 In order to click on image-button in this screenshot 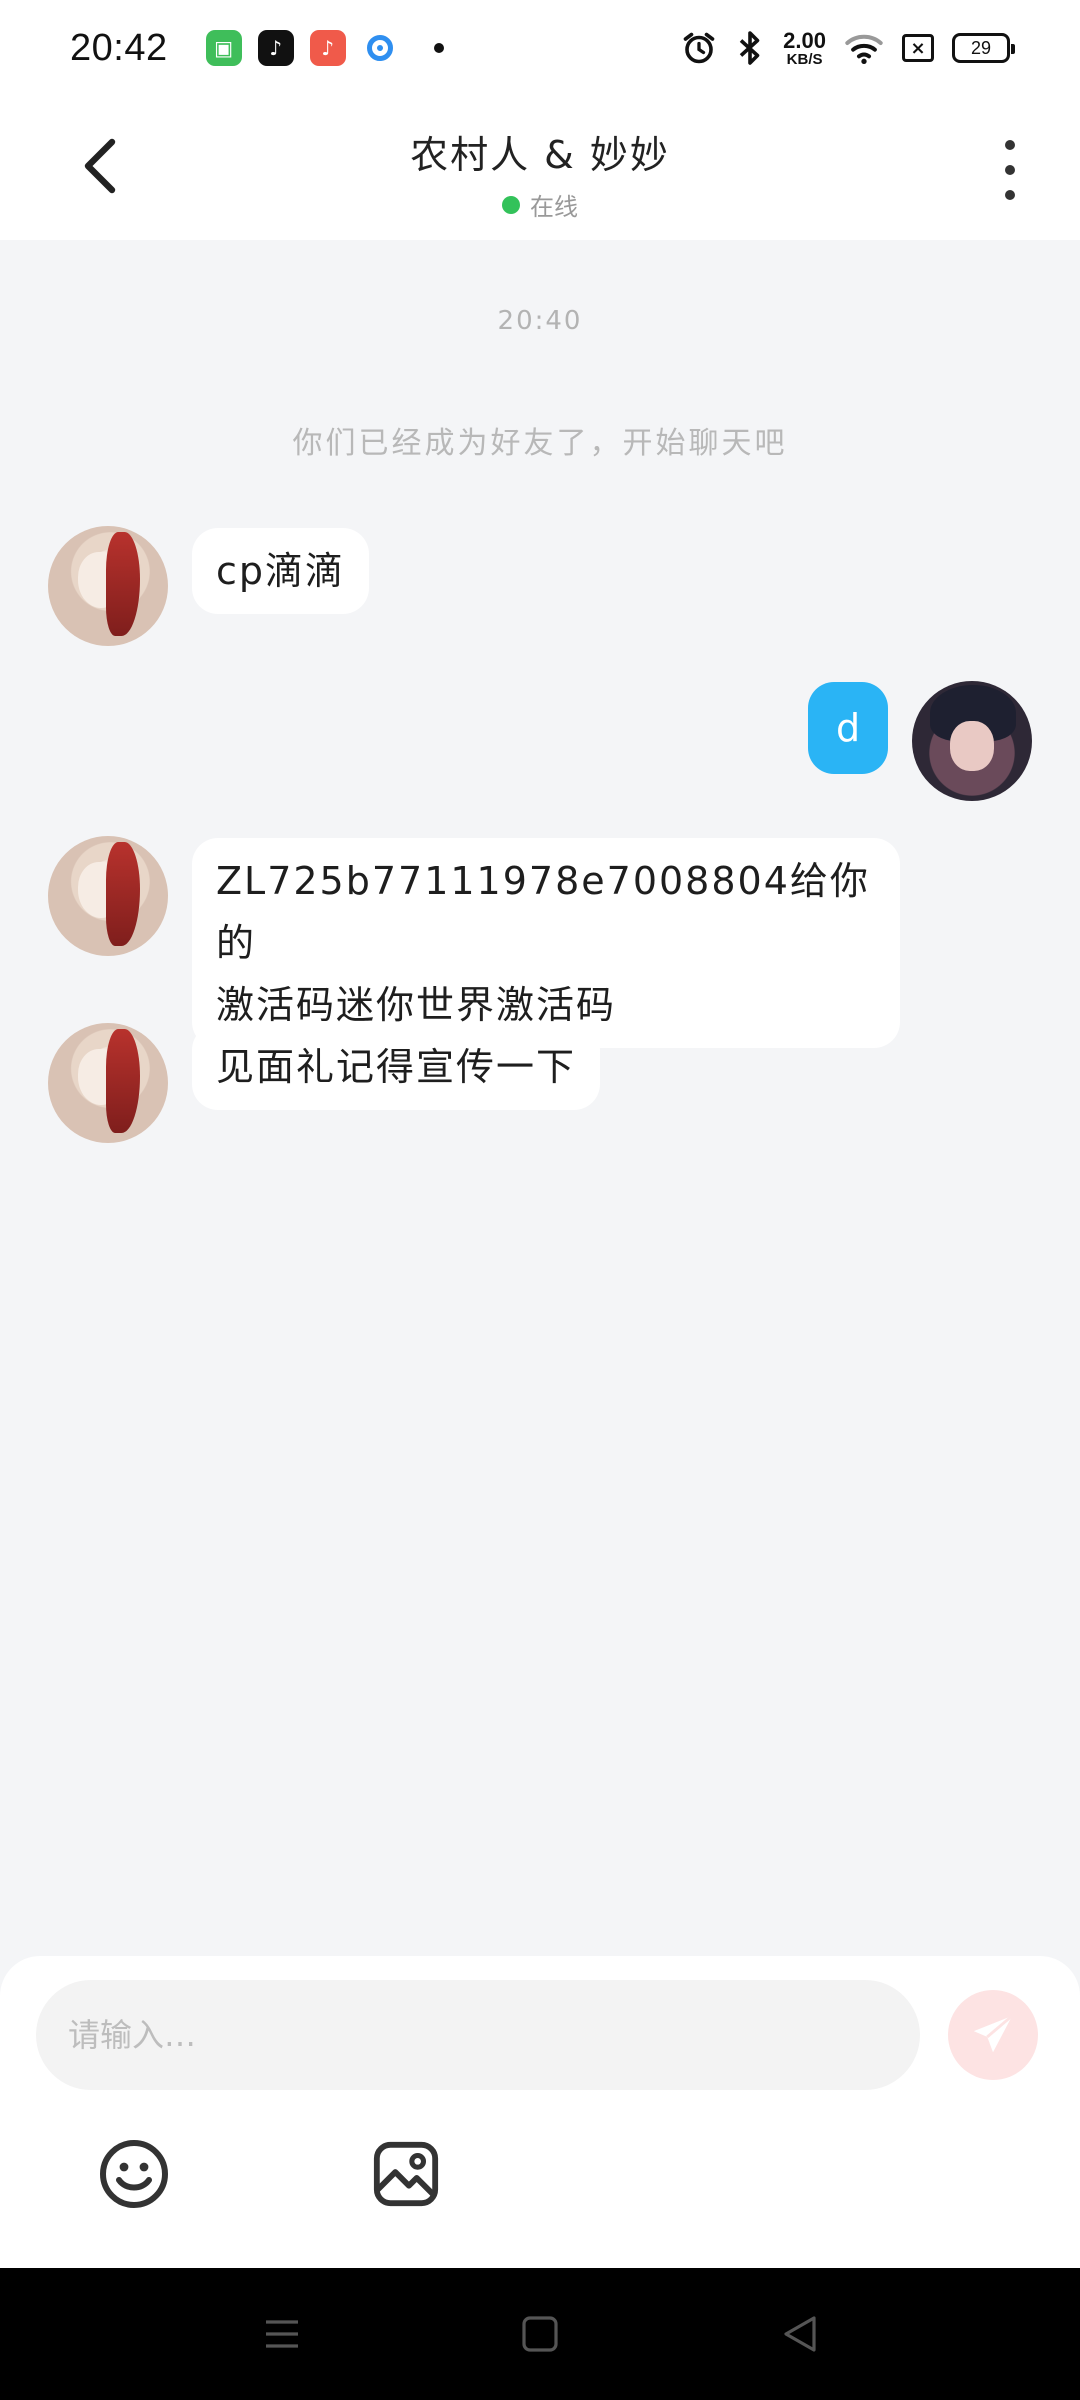, I will do `click(406, 2174)`.